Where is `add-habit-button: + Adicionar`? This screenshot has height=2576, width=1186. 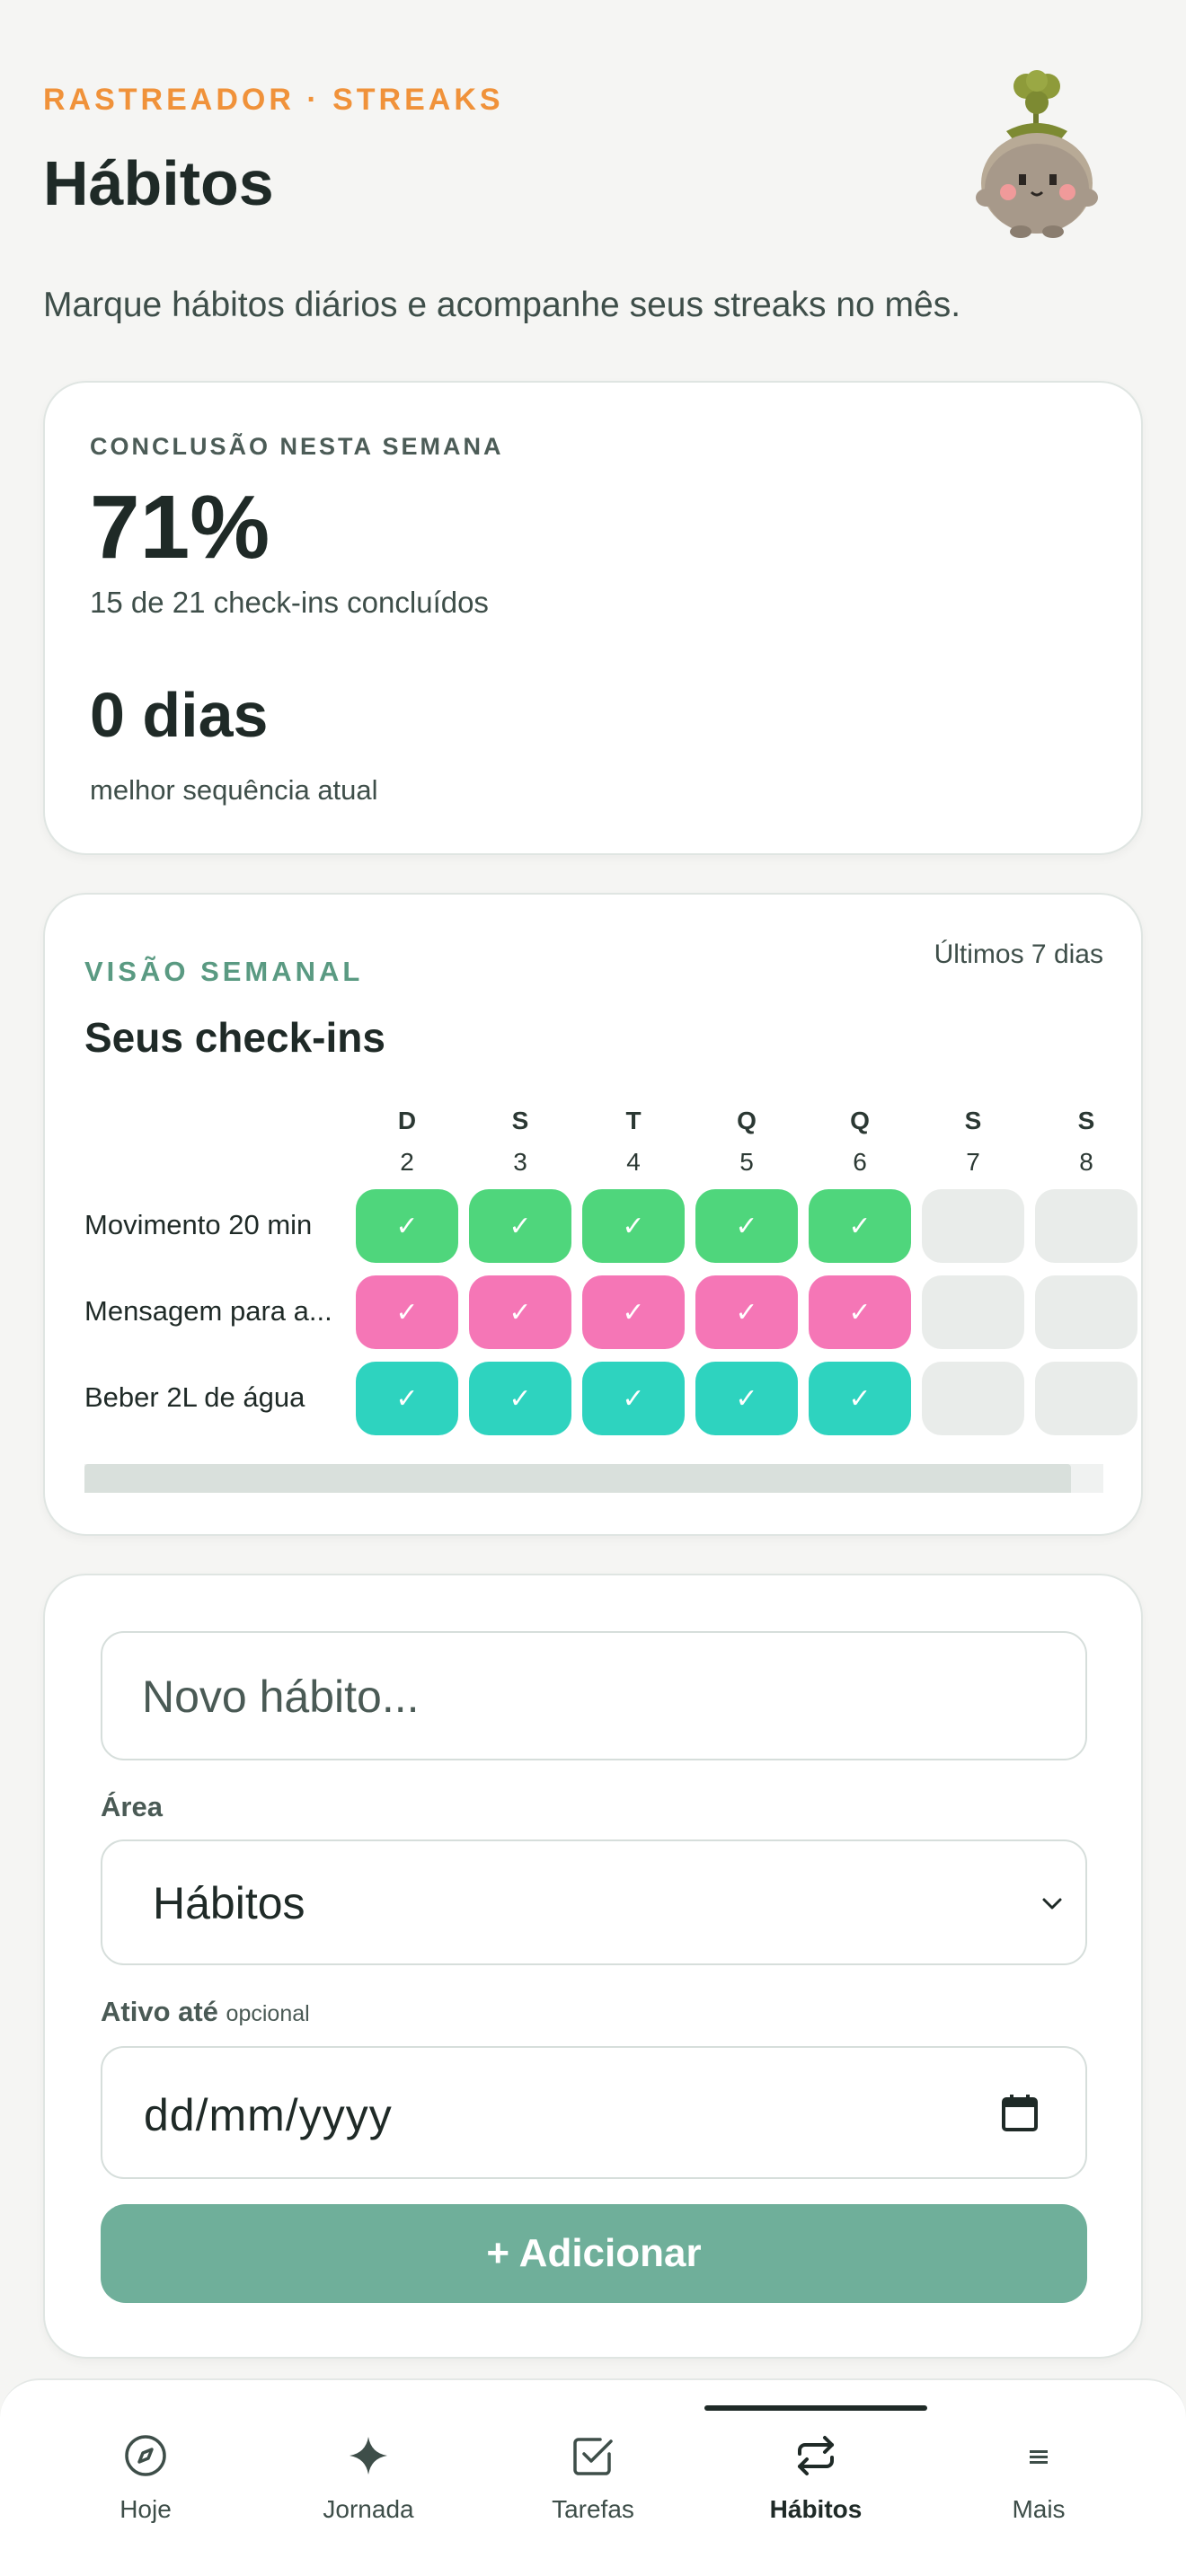 add-habit-button: + Adicionar is located at coordinates (594, 2253).